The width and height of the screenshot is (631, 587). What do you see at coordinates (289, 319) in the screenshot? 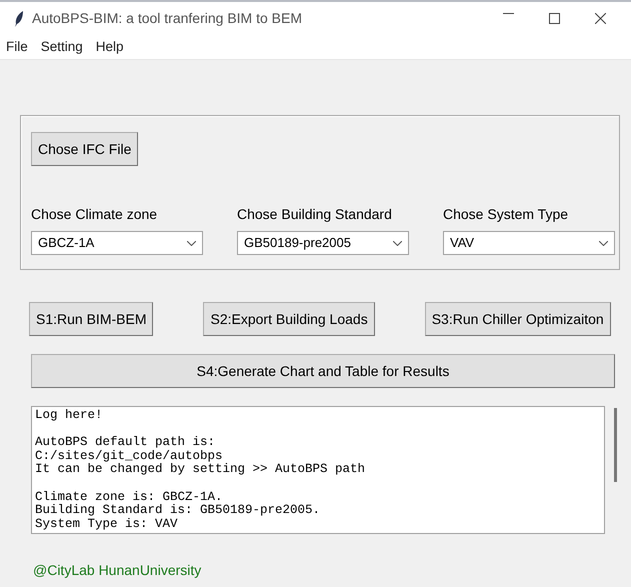
I see `step-button: S2:Export Building Loads` at bounding box center [289, 319].